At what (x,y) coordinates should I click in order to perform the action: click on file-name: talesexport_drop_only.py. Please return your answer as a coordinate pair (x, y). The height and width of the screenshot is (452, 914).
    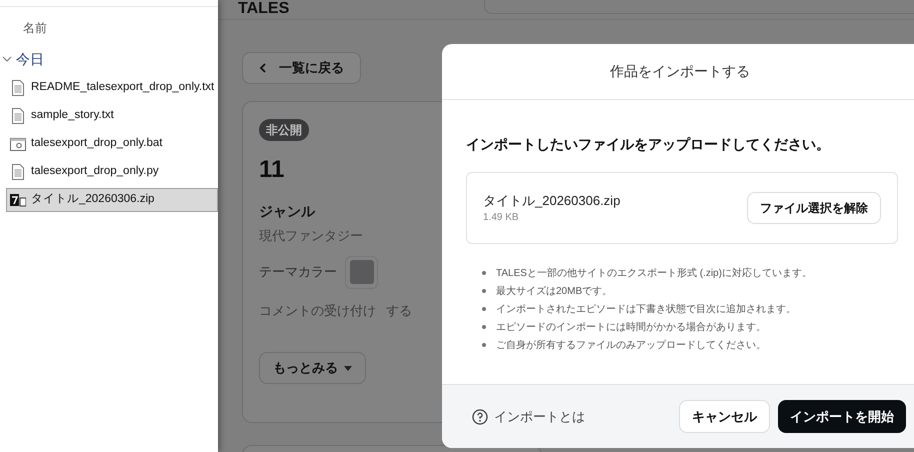
    Looking at the image, I should click on (95, 172).